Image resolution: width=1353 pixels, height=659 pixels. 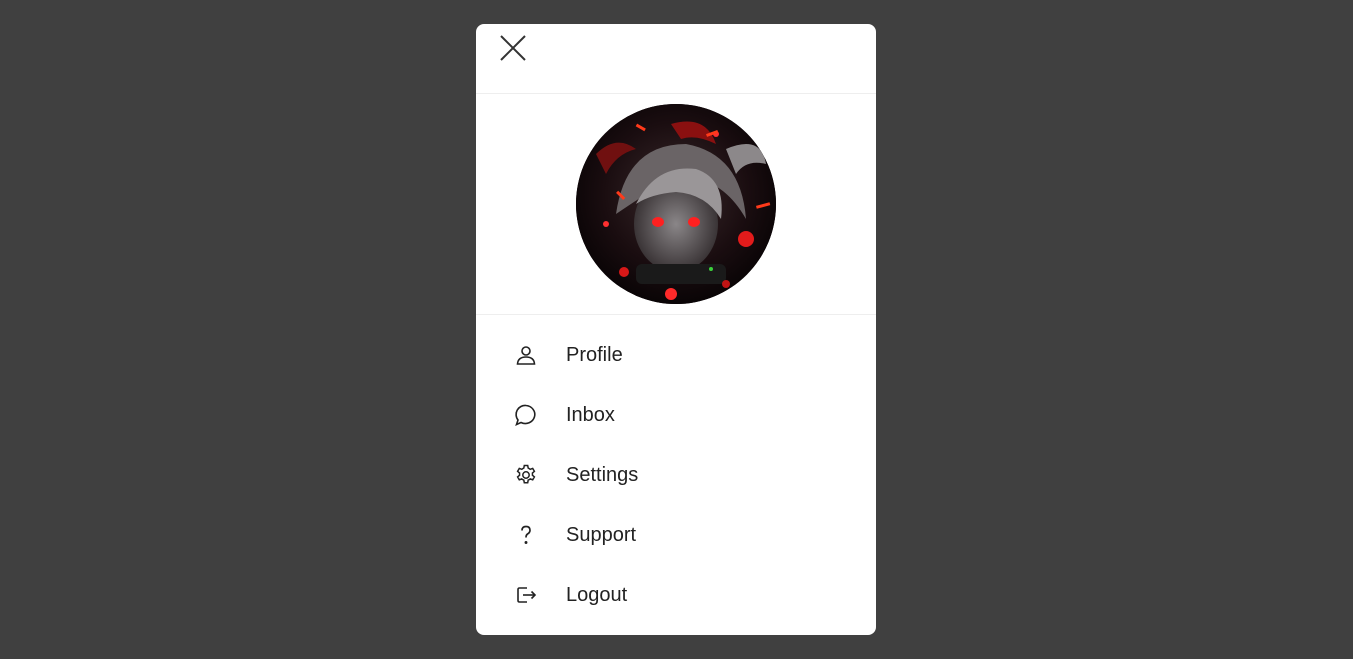 I want to click on menu-item-settings: Settings, so click(x=676, y=475).